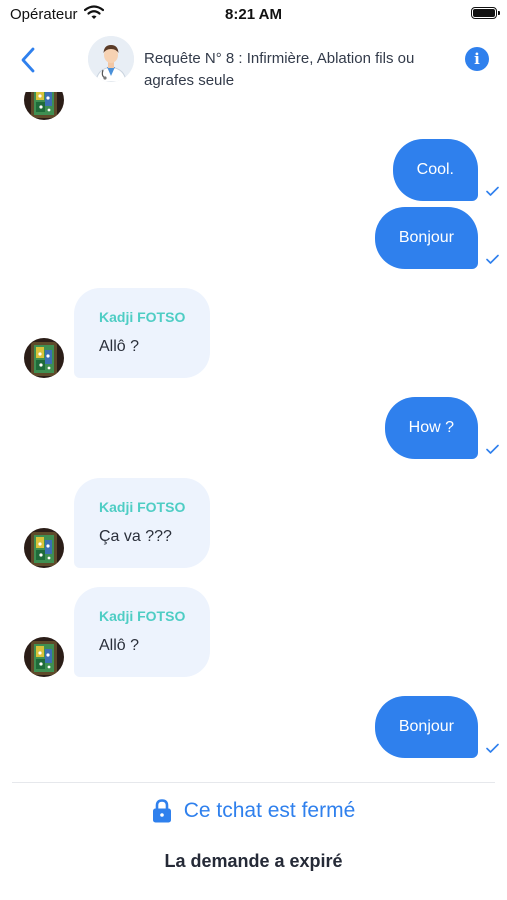  What do you see at coordinates (161, 811) in the screenshot?
I see `lock-icon` at bounding box center [161, 811].